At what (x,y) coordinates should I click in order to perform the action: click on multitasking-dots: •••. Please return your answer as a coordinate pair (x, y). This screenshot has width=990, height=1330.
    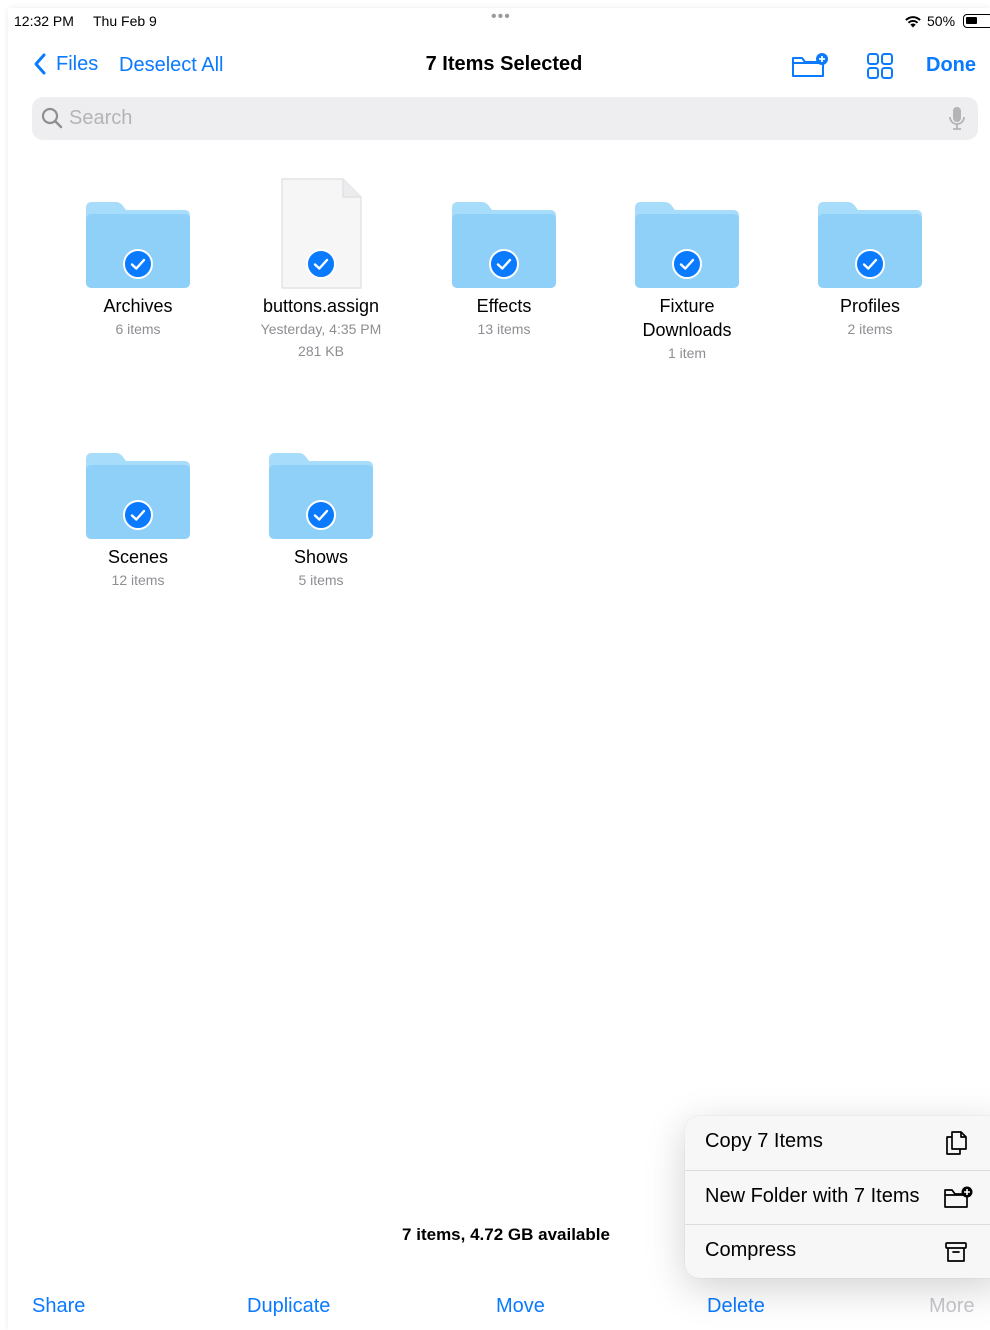
    Looking at the image, I should click on (501, 17).